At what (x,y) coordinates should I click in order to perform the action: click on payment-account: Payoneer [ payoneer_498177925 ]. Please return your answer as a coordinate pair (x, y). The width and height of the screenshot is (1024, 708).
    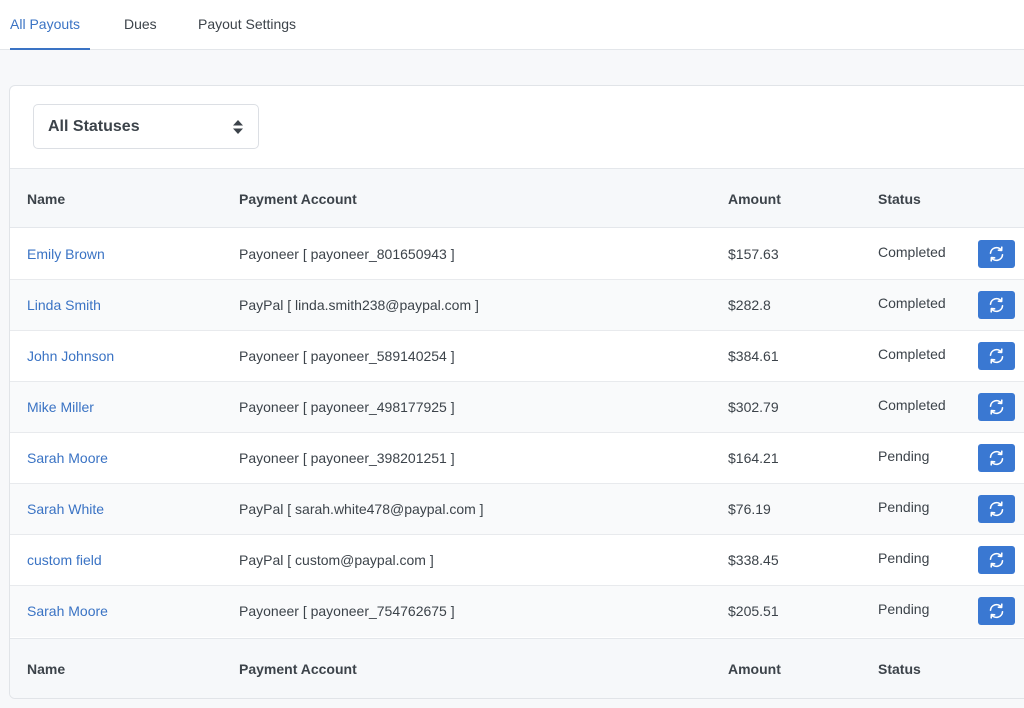
    Looking at the image, I should click on (347, 407).